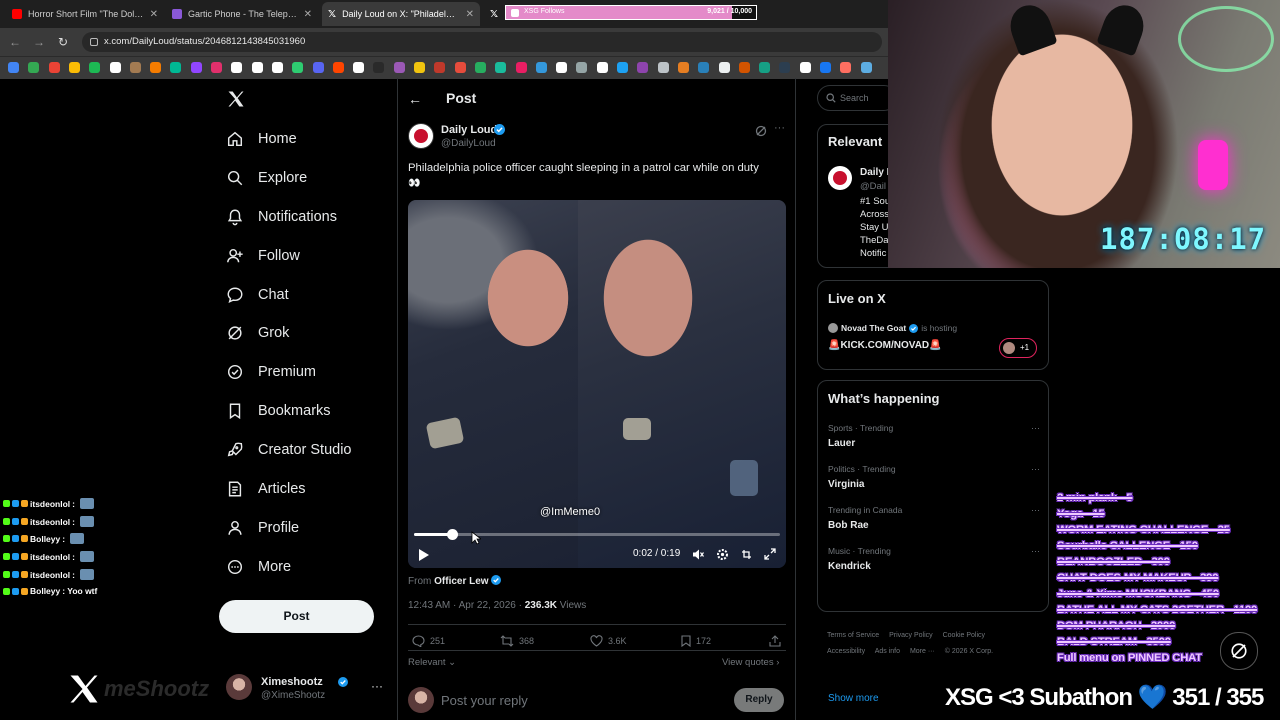 This screenshot has width=1280, height=720. Describe the element at coordinates (266, 489) in the screenshot. I see `sidebar-item-articles: Articles` at that location.